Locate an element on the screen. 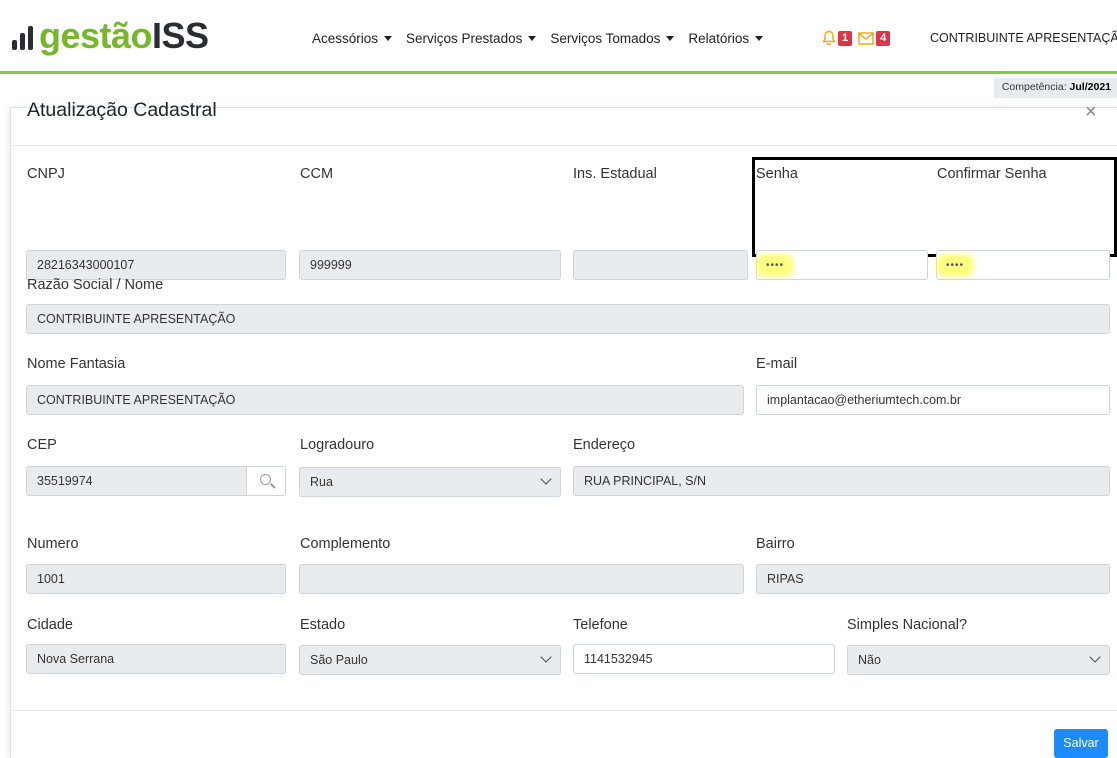 The height and width of the screenshot is (758, 1117). logo-text-iss: ISS is located at coordinates (180, 35).